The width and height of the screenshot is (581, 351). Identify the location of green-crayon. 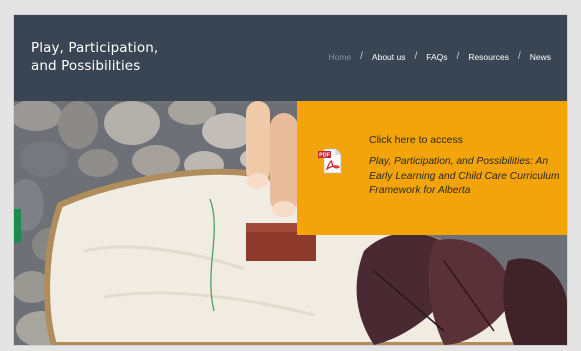
(17, 226).